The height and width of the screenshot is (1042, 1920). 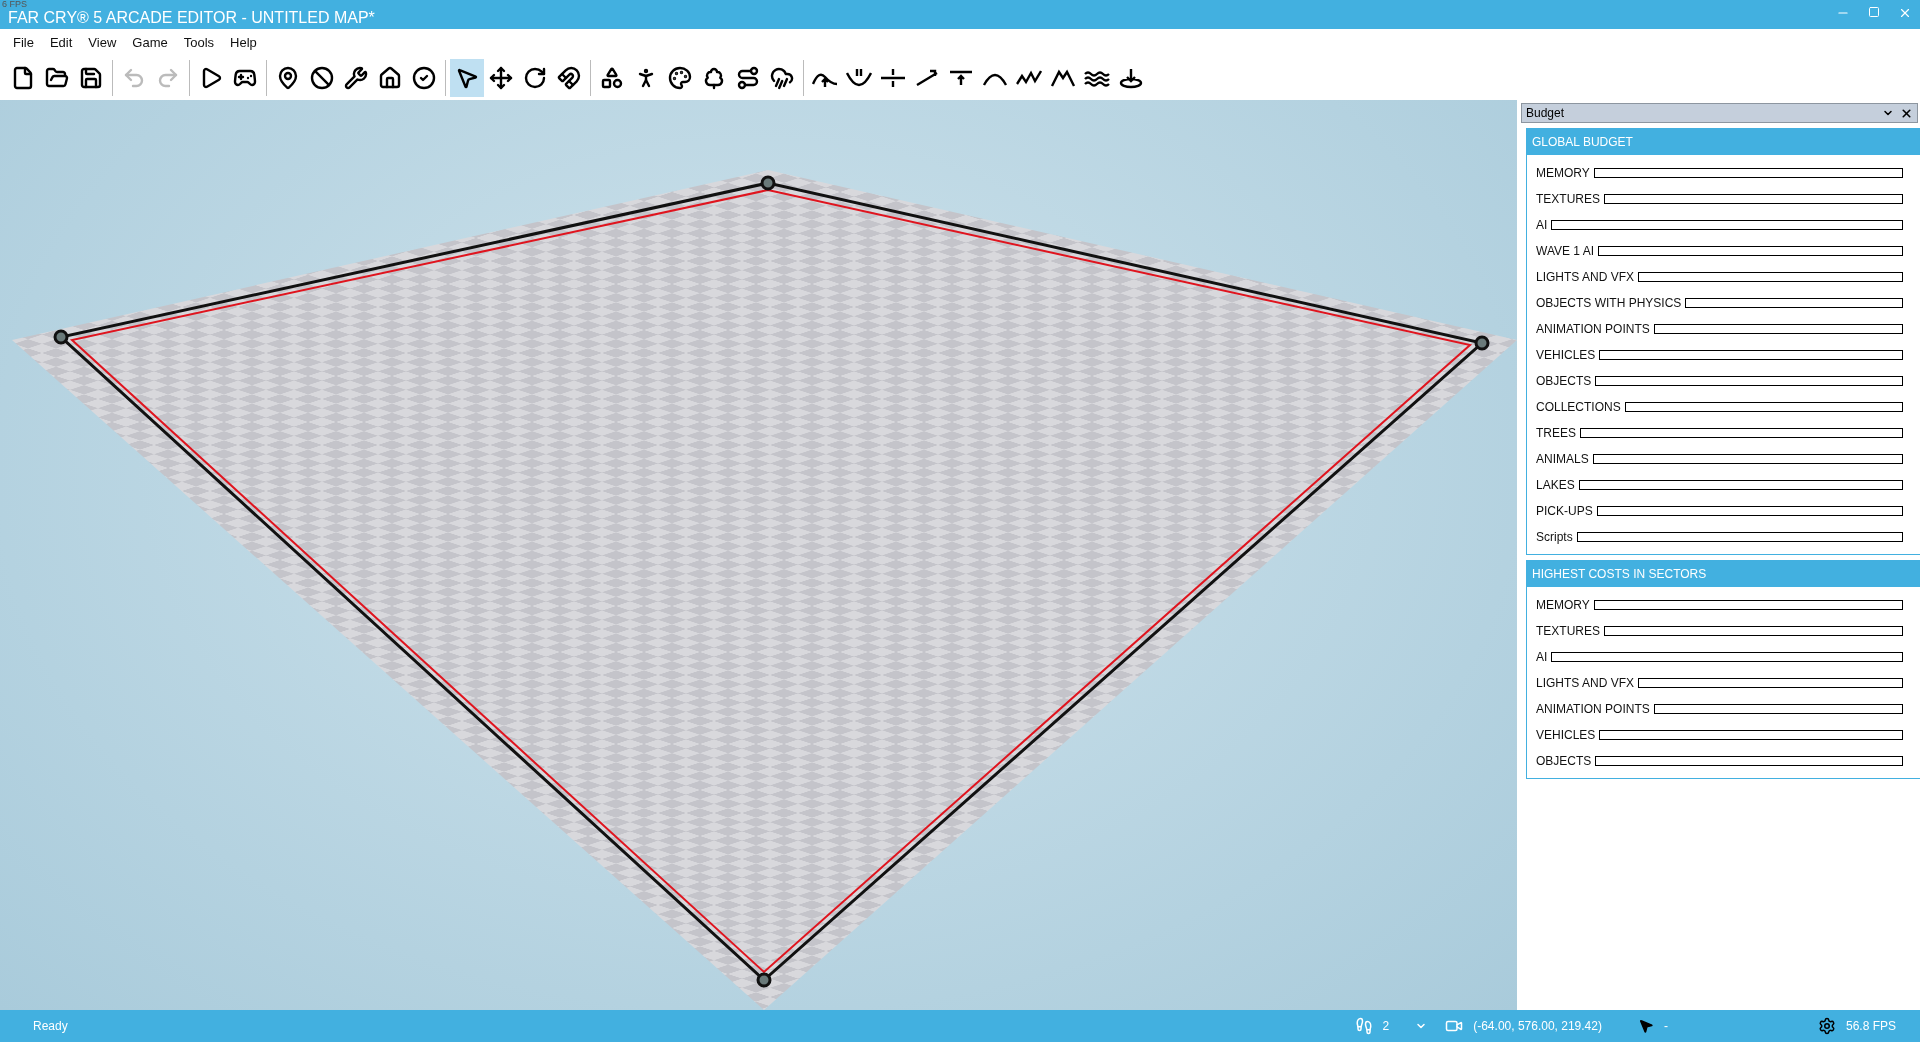 What do you see at coordinates (50, 1026) in the screenshot?
I see `status-text: Ready` at bounding box center [50, 1026].